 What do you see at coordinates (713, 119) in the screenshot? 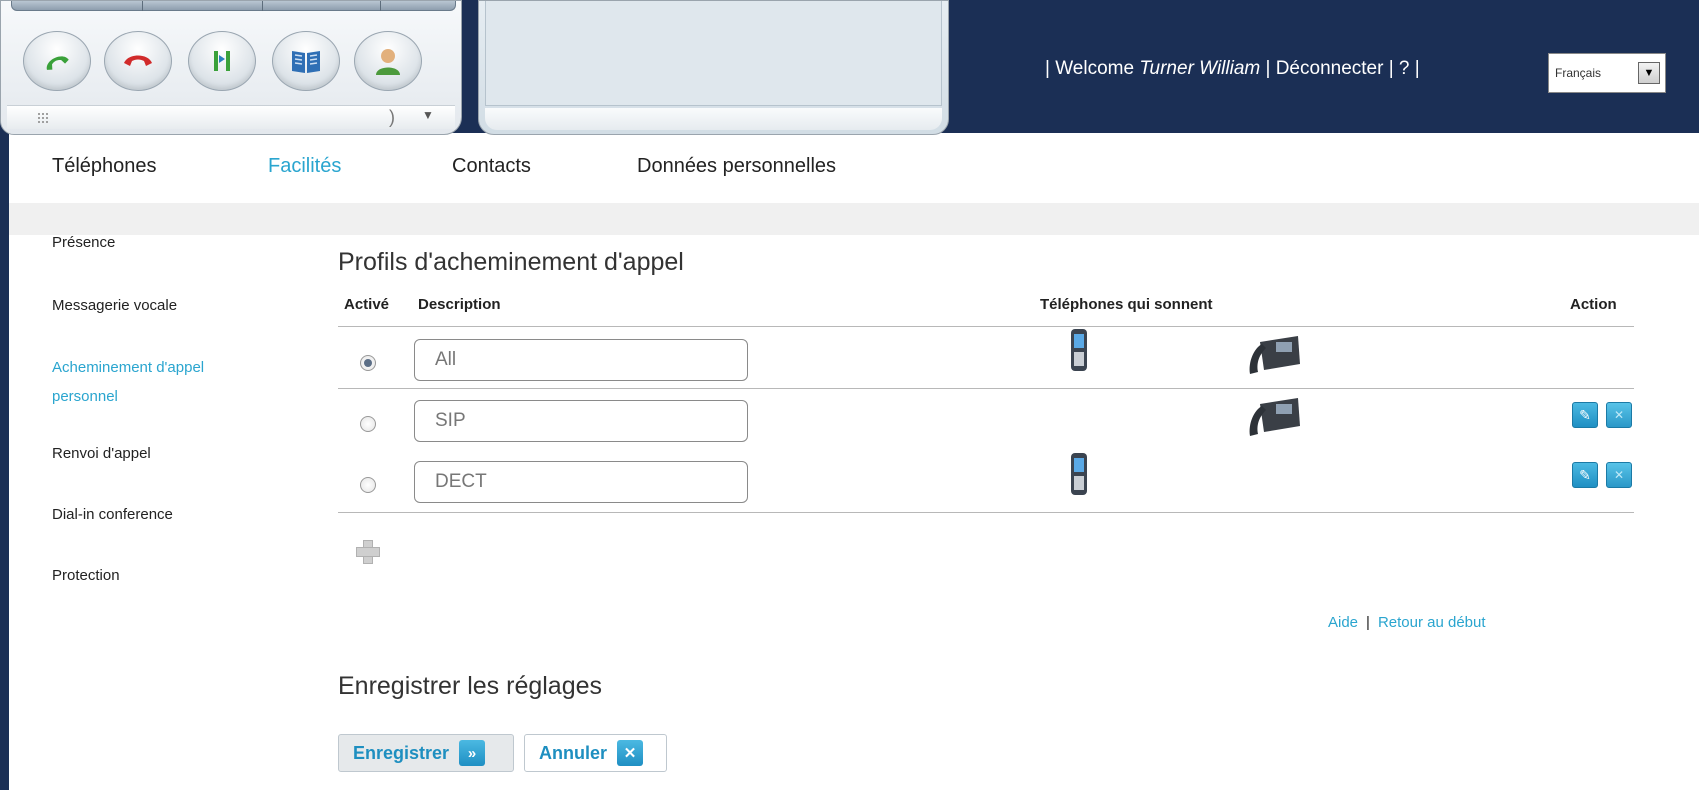
I see `display-footer` at bounding box center [713, 119].